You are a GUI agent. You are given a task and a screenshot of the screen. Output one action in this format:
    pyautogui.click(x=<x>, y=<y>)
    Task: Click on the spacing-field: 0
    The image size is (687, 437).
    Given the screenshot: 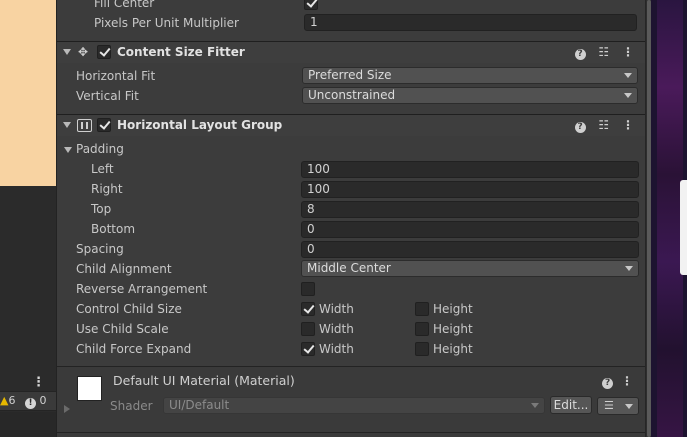 What is the action you would take?
    pyautogui.click(x=470, y=249)
    